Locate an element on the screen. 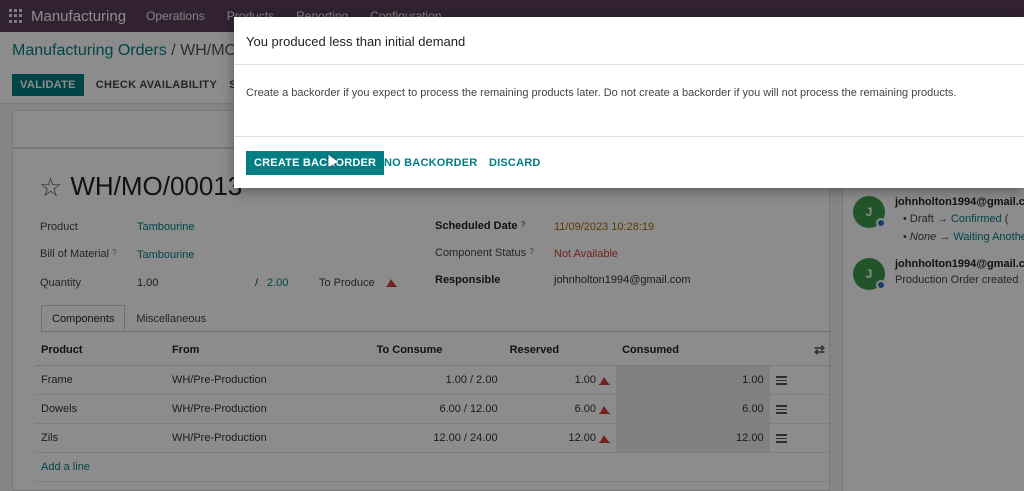  create-backorder-button: CREATE BACKORDER is located at coordinates (315, 163).